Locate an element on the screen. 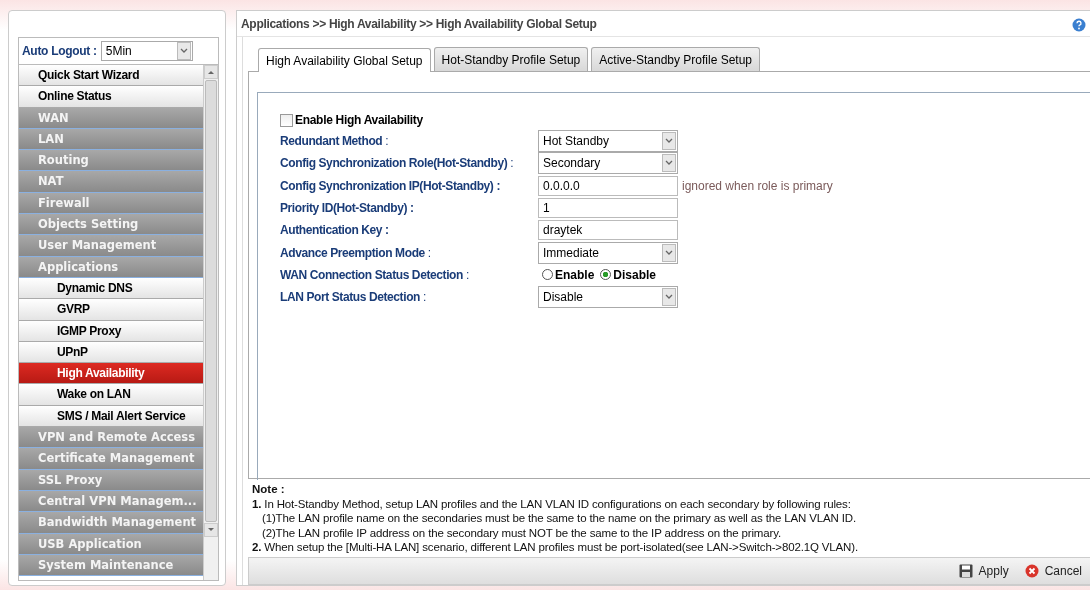  field-label: Authentication Key : is located at coordinates (334, 230).